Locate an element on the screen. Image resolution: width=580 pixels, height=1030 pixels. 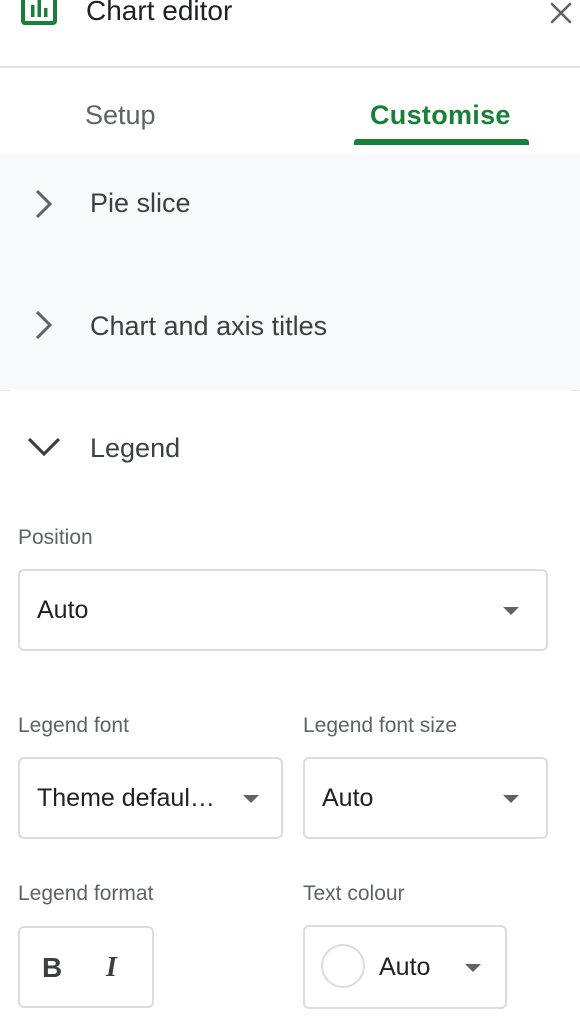
chevron-down-icon is located at coordinates (44, 447).